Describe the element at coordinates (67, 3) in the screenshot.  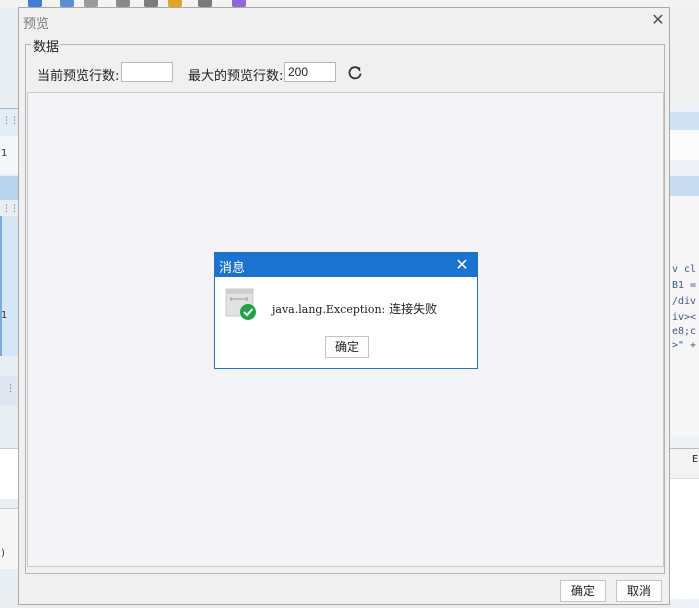
I see `toolbar-undo-icon` at that location.